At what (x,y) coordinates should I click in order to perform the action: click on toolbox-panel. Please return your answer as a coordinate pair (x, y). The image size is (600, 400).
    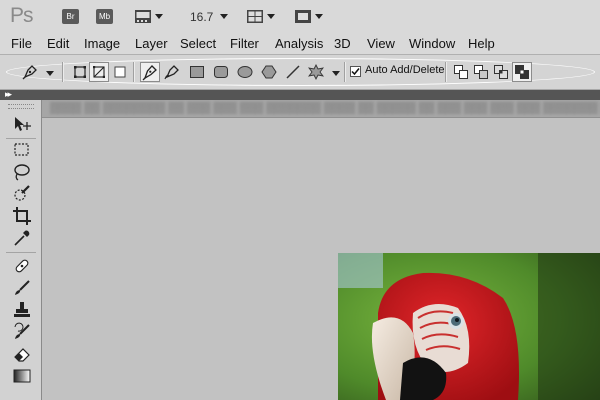
    Looking at the image, I should click on (21, 250).